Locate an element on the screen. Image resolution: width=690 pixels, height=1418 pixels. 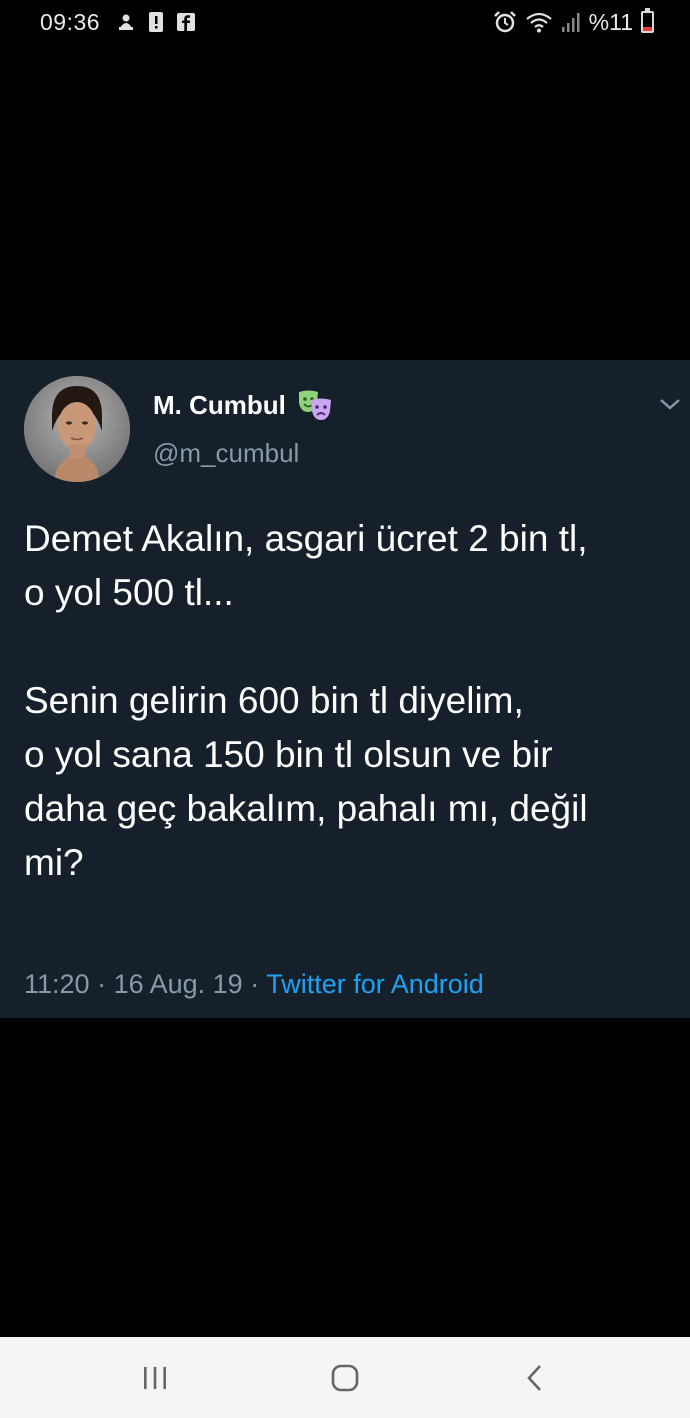
signal-icon is located at coordinates (570, 22).